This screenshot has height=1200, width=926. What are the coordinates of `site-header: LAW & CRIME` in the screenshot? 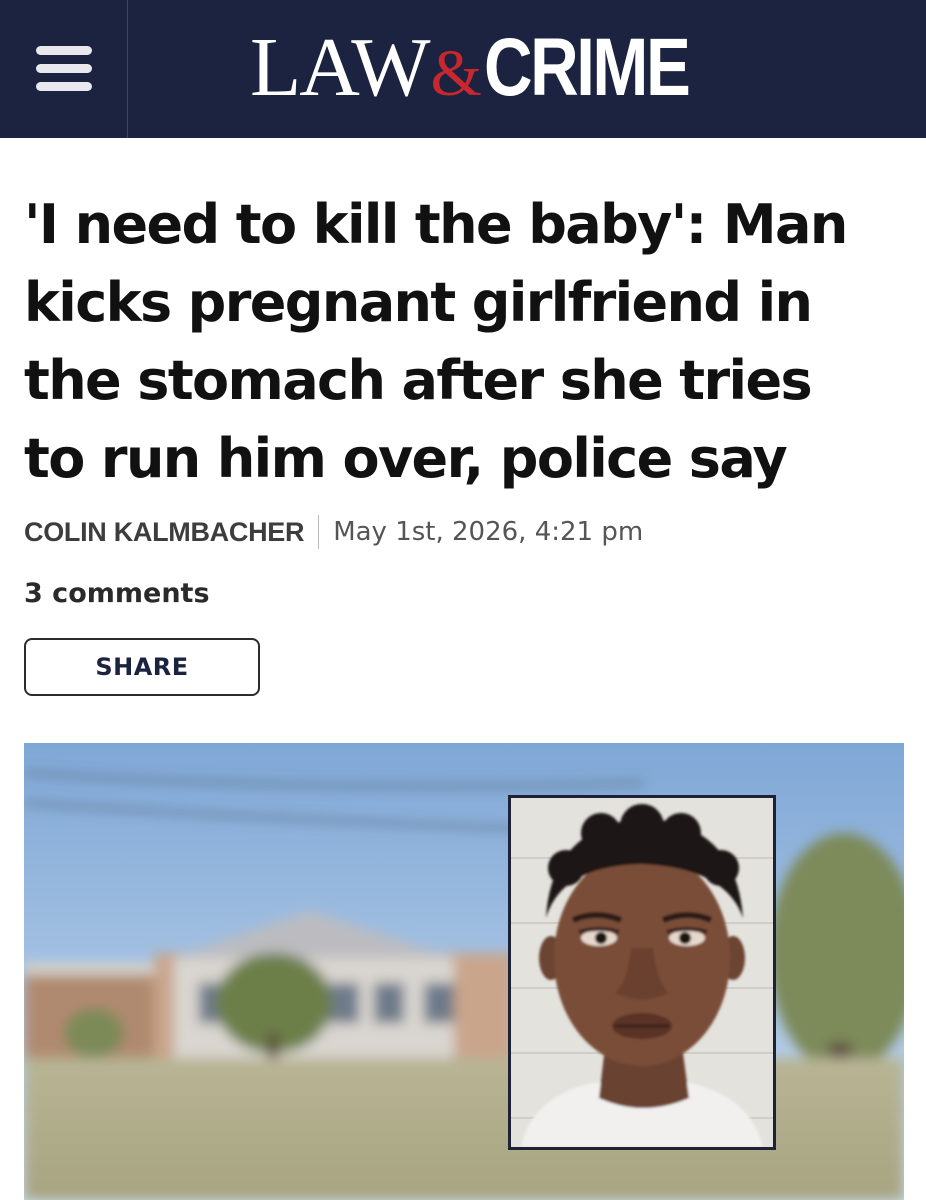 It's located at (463, 69).